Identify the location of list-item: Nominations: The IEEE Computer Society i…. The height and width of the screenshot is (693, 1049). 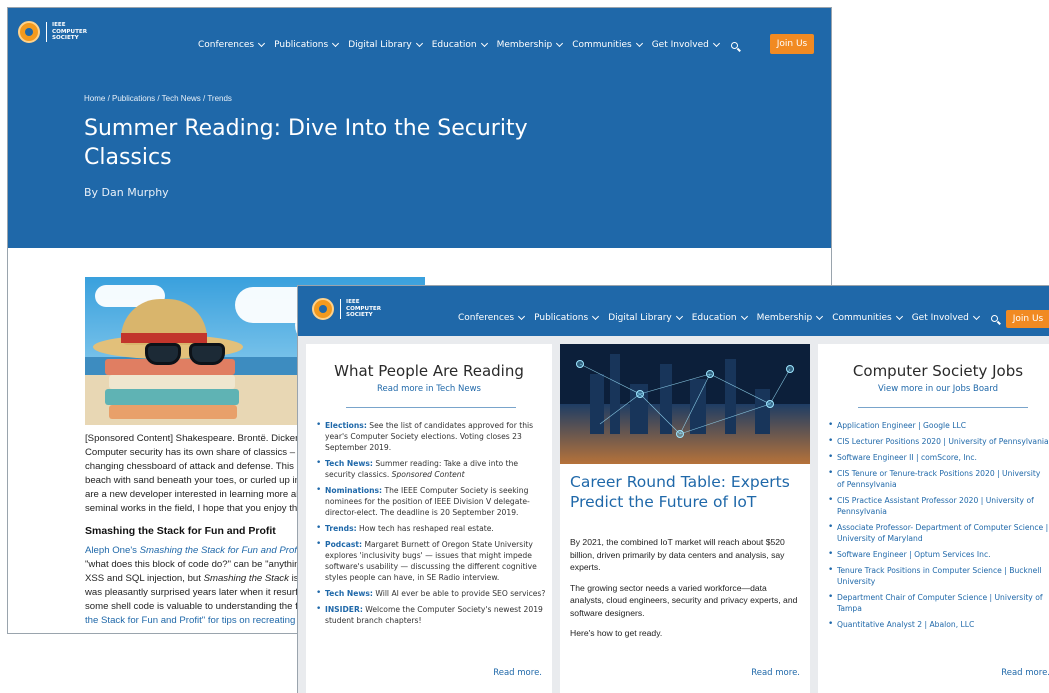
(431, 501).